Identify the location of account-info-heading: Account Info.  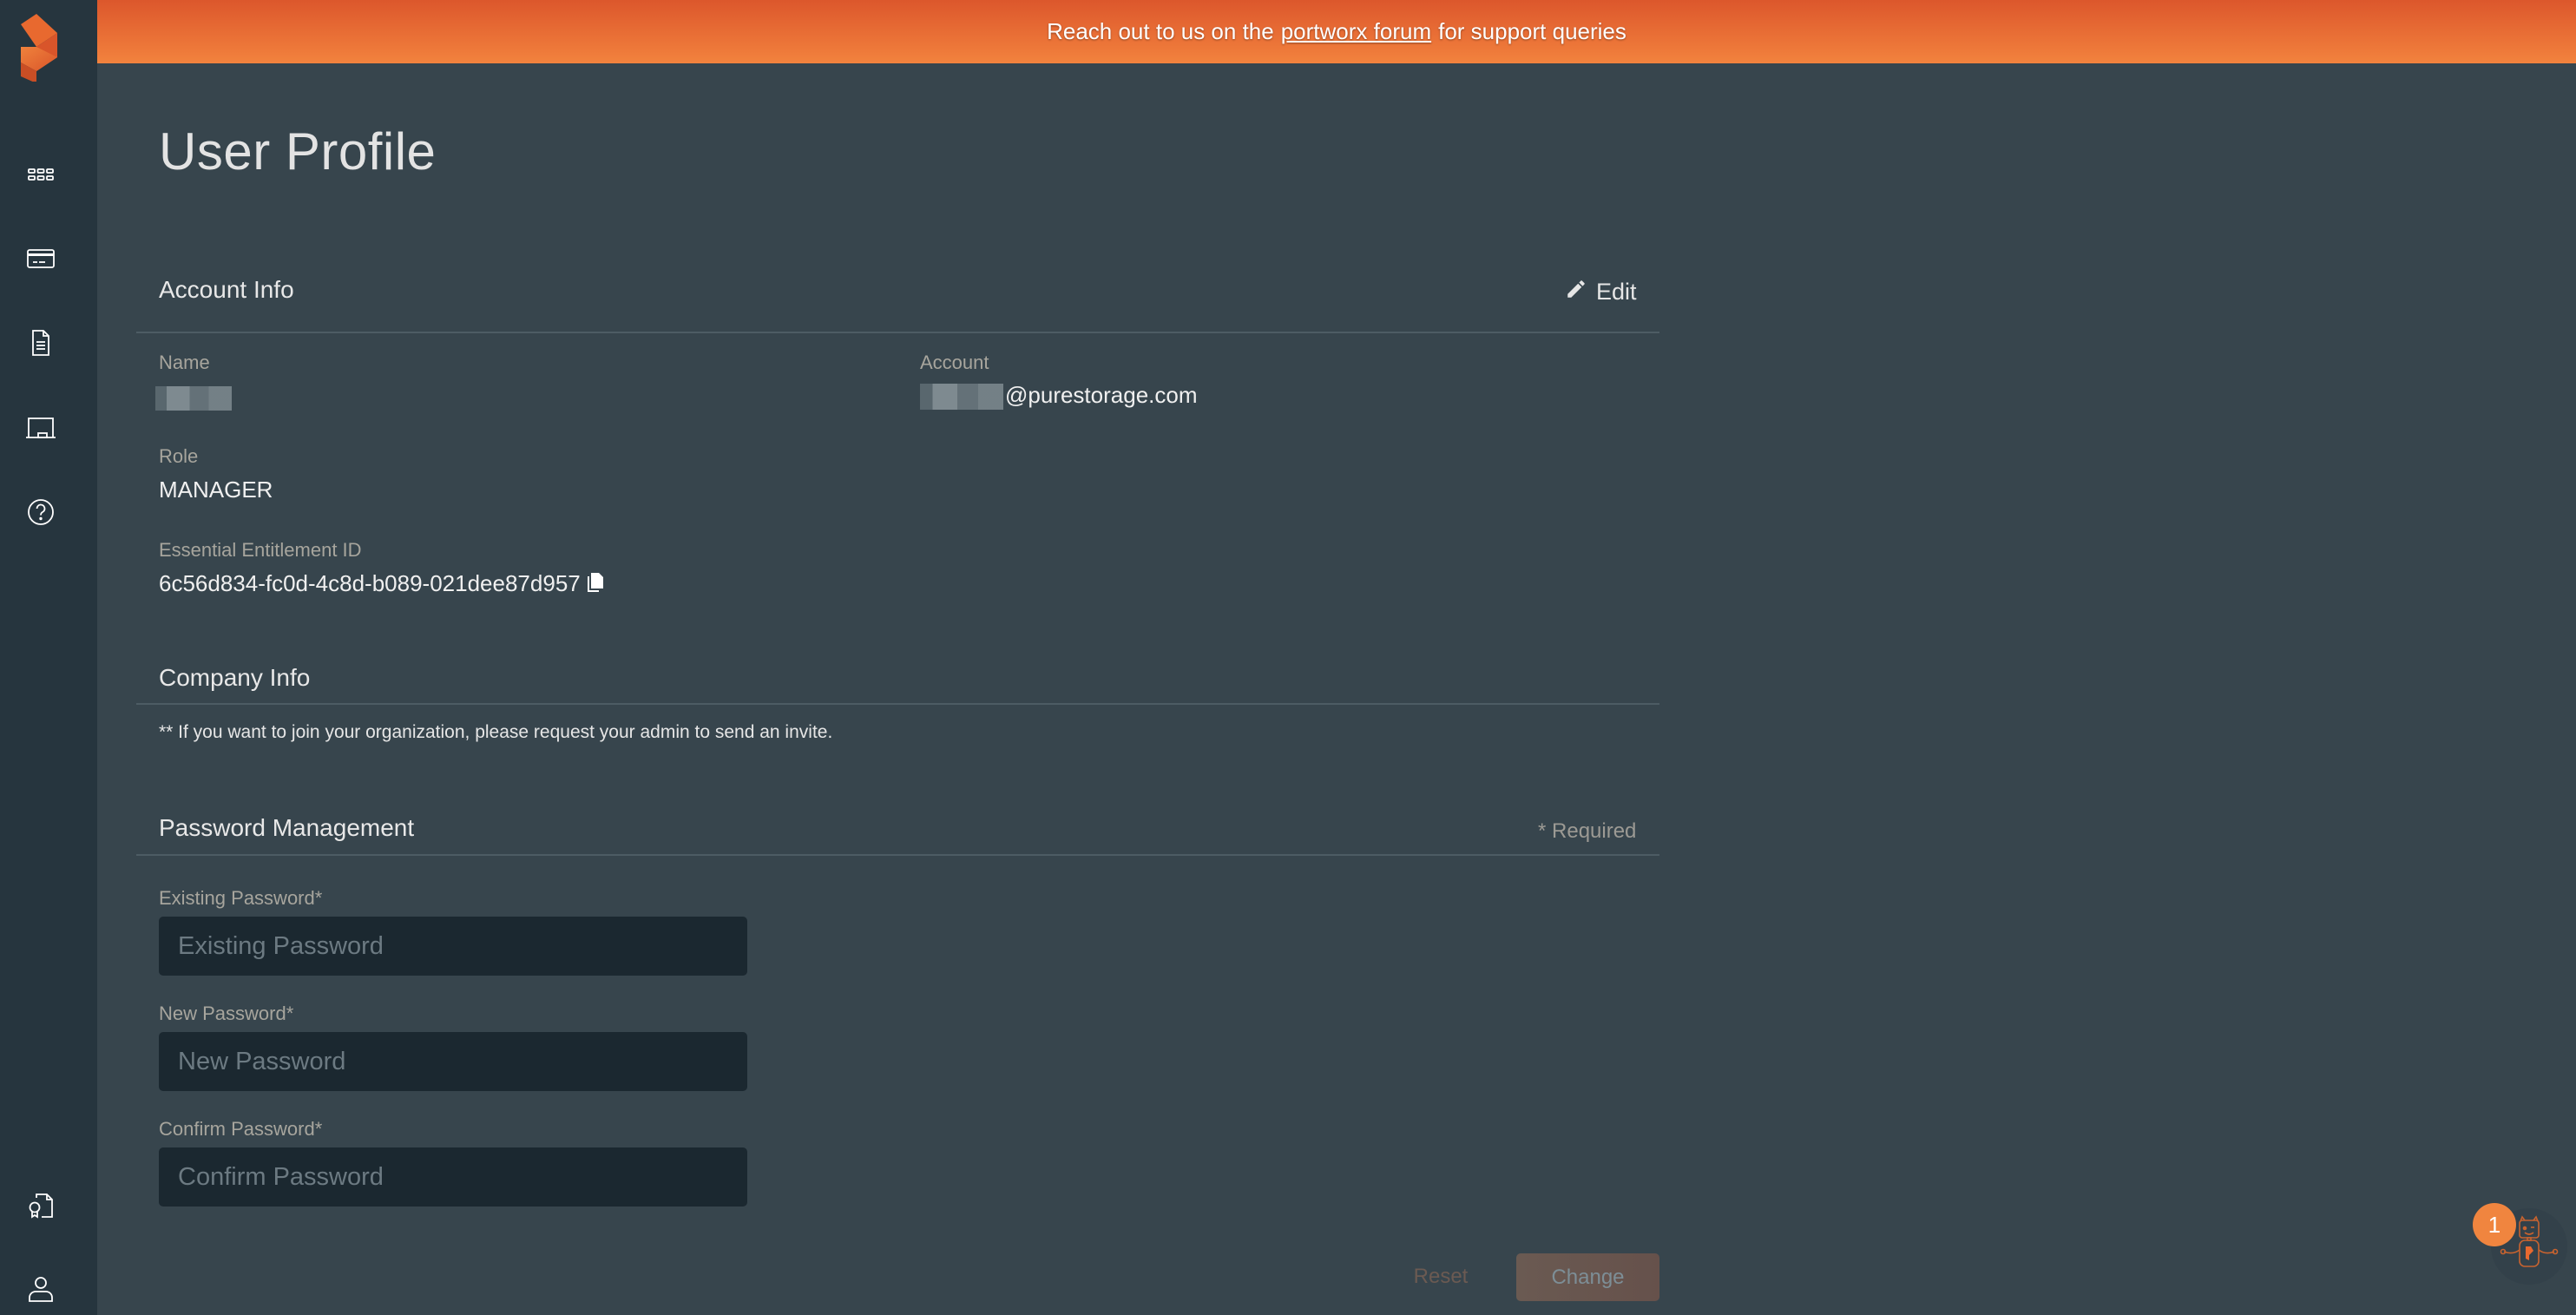
(226, 289).